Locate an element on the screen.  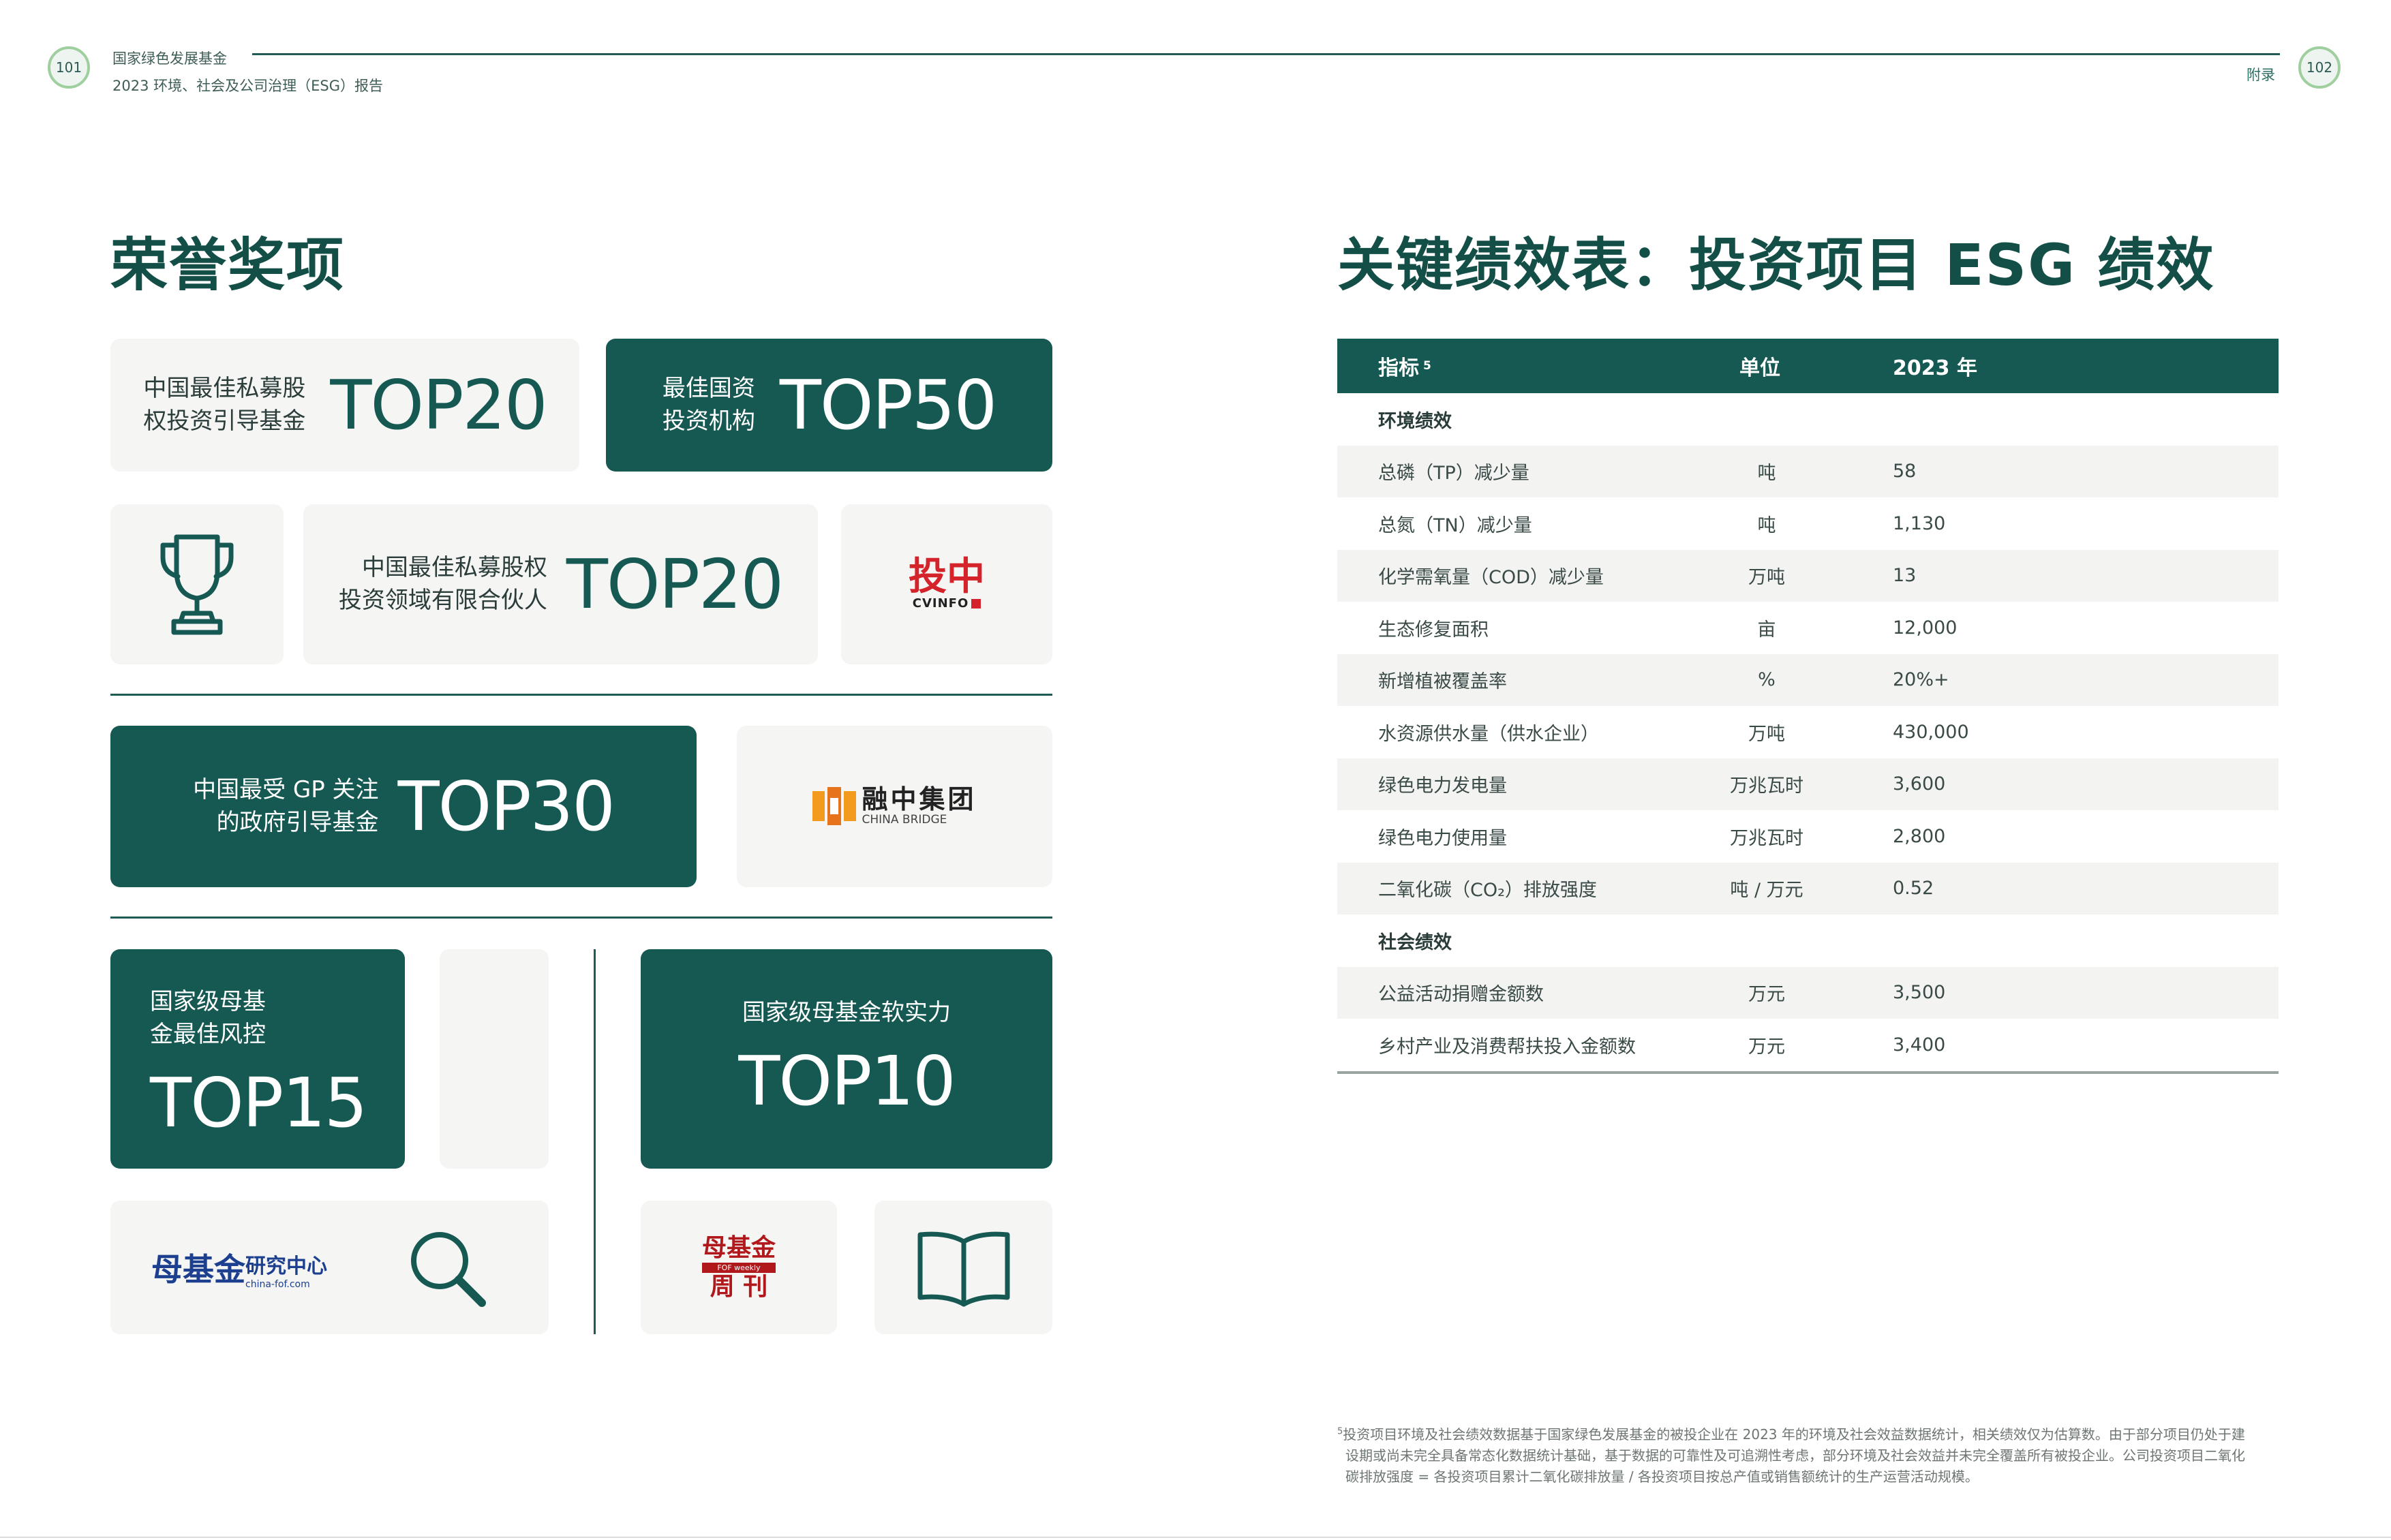
indicator-cell: 总磷（TP）减少量 is located at coordinates (1453, 473).